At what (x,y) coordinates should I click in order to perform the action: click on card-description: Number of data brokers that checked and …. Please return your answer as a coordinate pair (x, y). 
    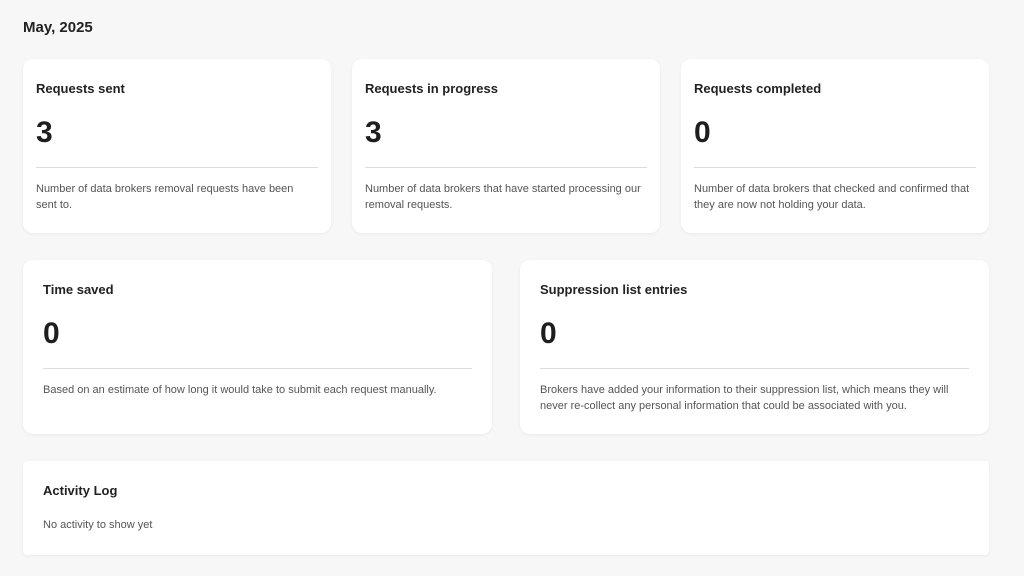
    Looking at the image, I should click on (832, 197).